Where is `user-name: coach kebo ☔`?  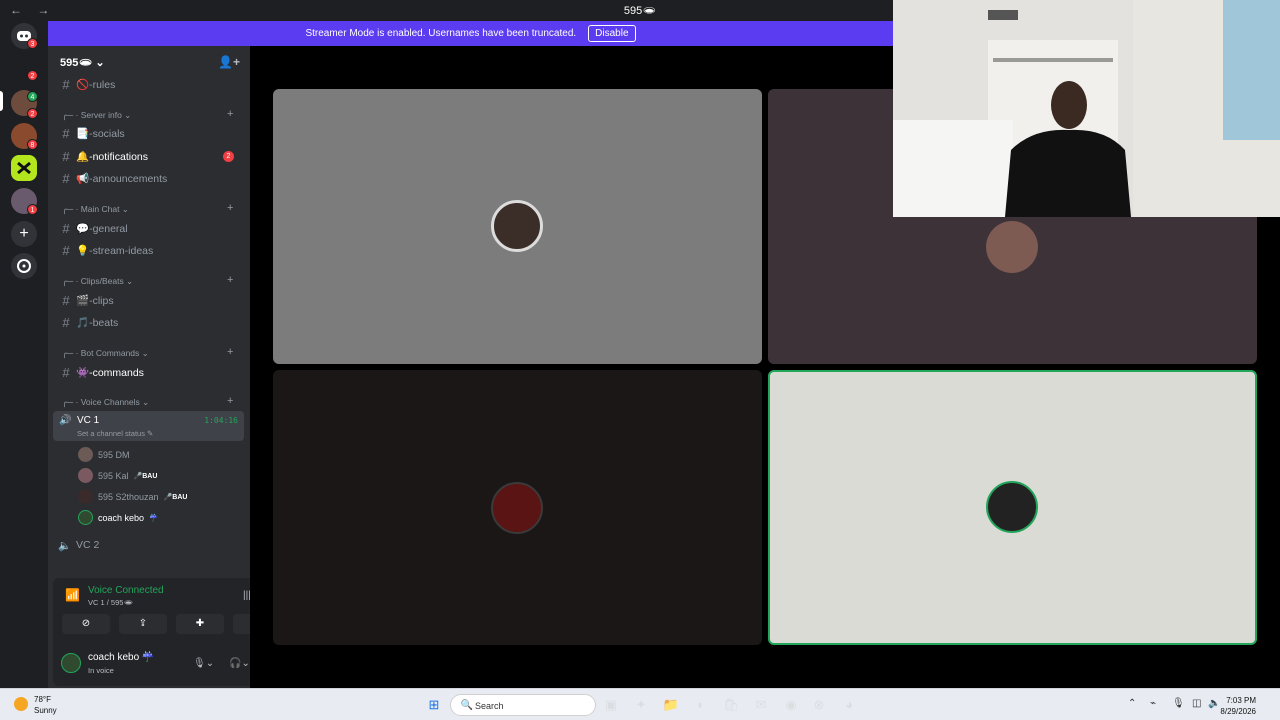
user-name: coach kebo ☔ is located at coordinates (121, 657).